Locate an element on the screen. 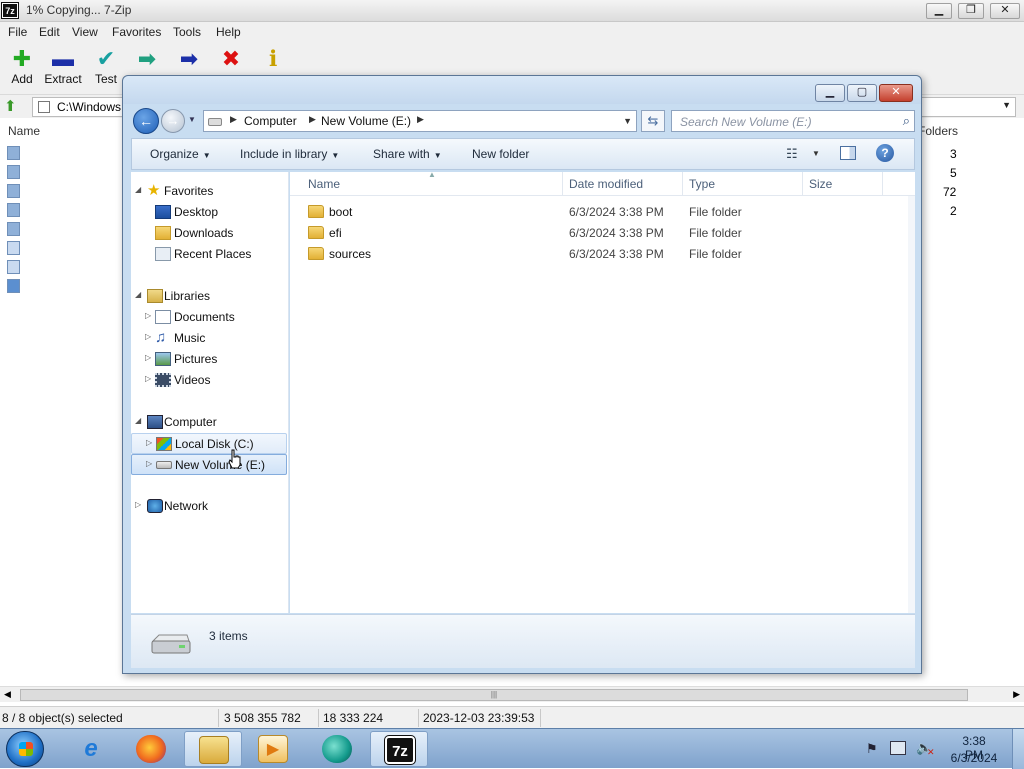 The image size is (1024, 769). column-header-folders: Folders is located at coordinates (938, 131).